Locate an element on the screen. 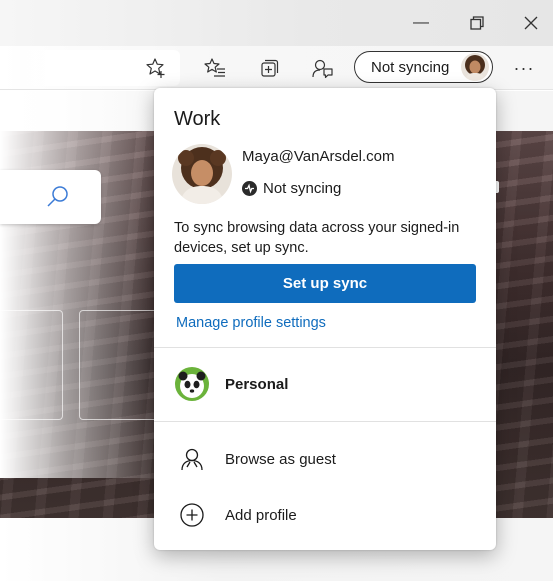 Image resolution: width=553 pixels, height=581 pixels. feedback-button is located at coordinates (322, 68).